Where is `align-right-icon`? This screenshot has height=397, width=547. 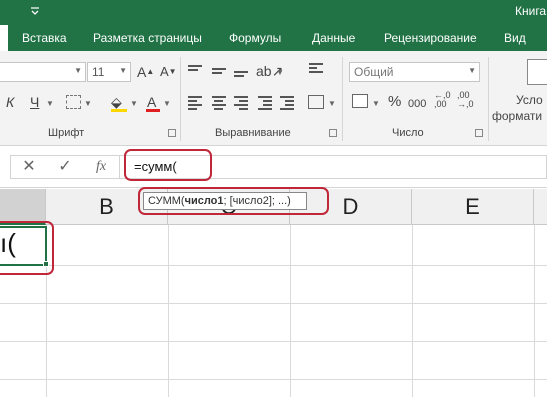
align-right-icon is located at coordinates (241, 104).